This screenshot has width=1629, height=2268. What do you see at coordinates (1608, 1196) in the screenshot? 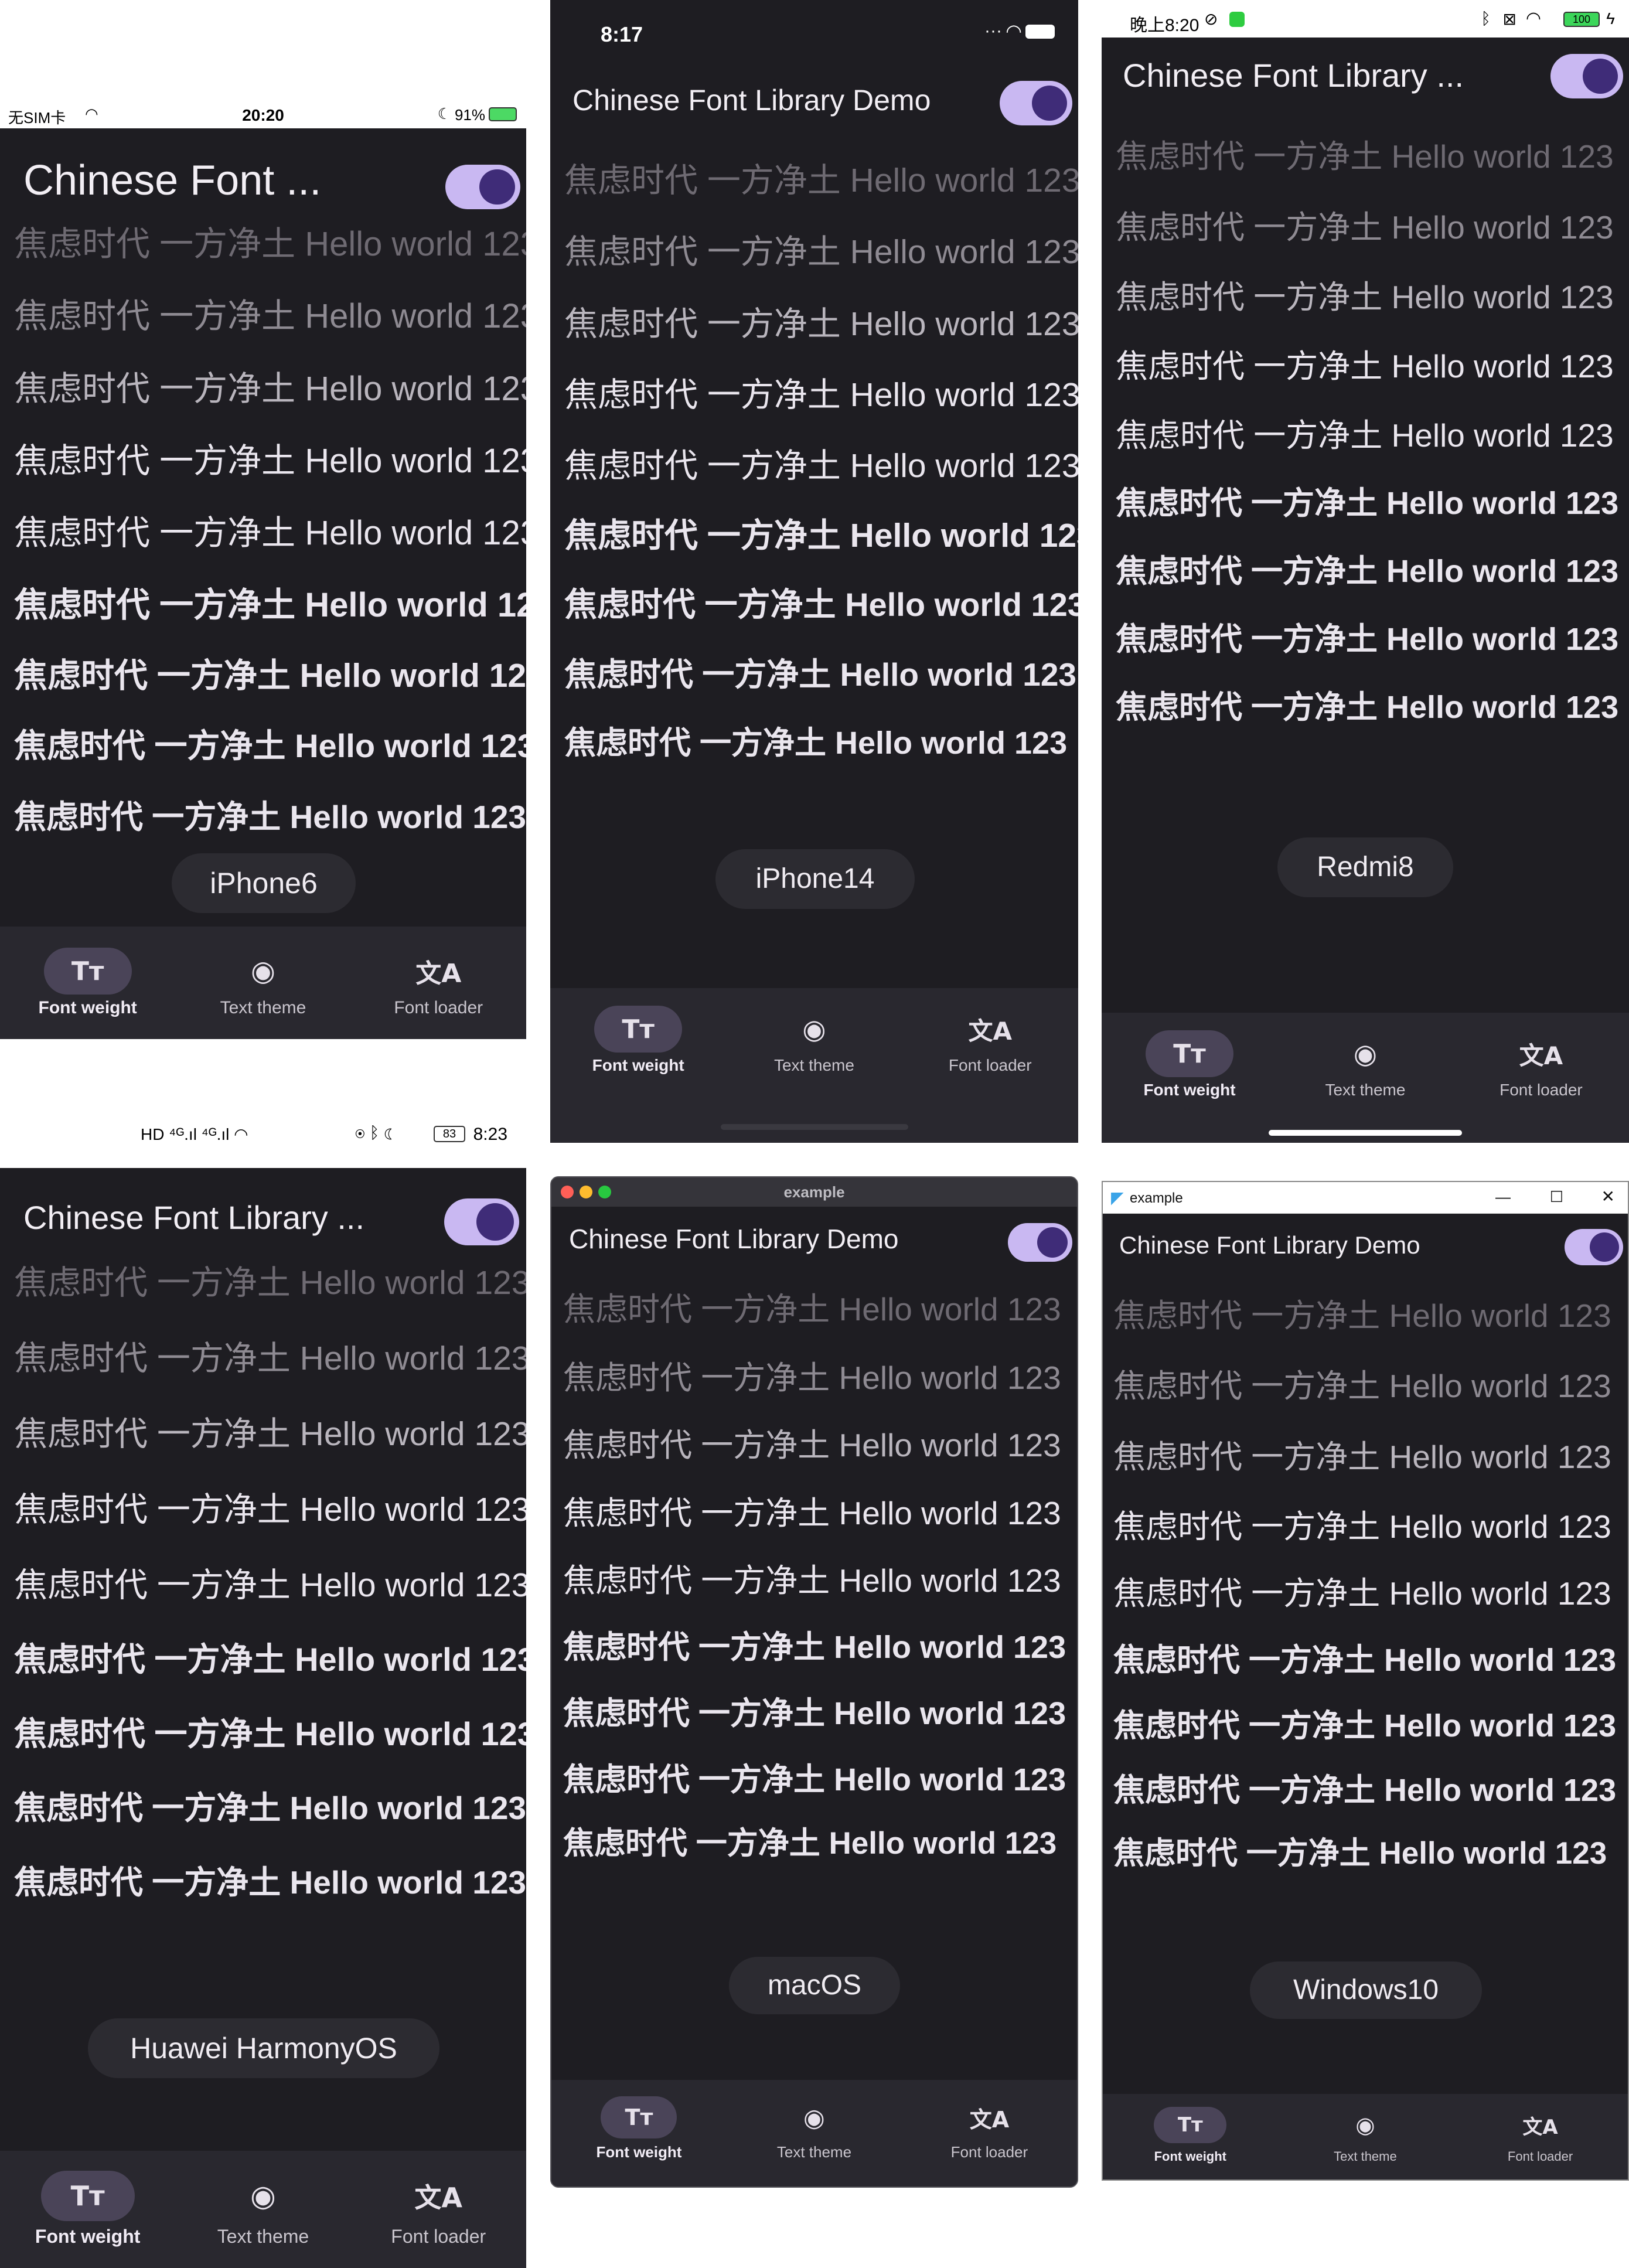
I see `close-window-button: ✕` at bounding box center [1608, 1196].